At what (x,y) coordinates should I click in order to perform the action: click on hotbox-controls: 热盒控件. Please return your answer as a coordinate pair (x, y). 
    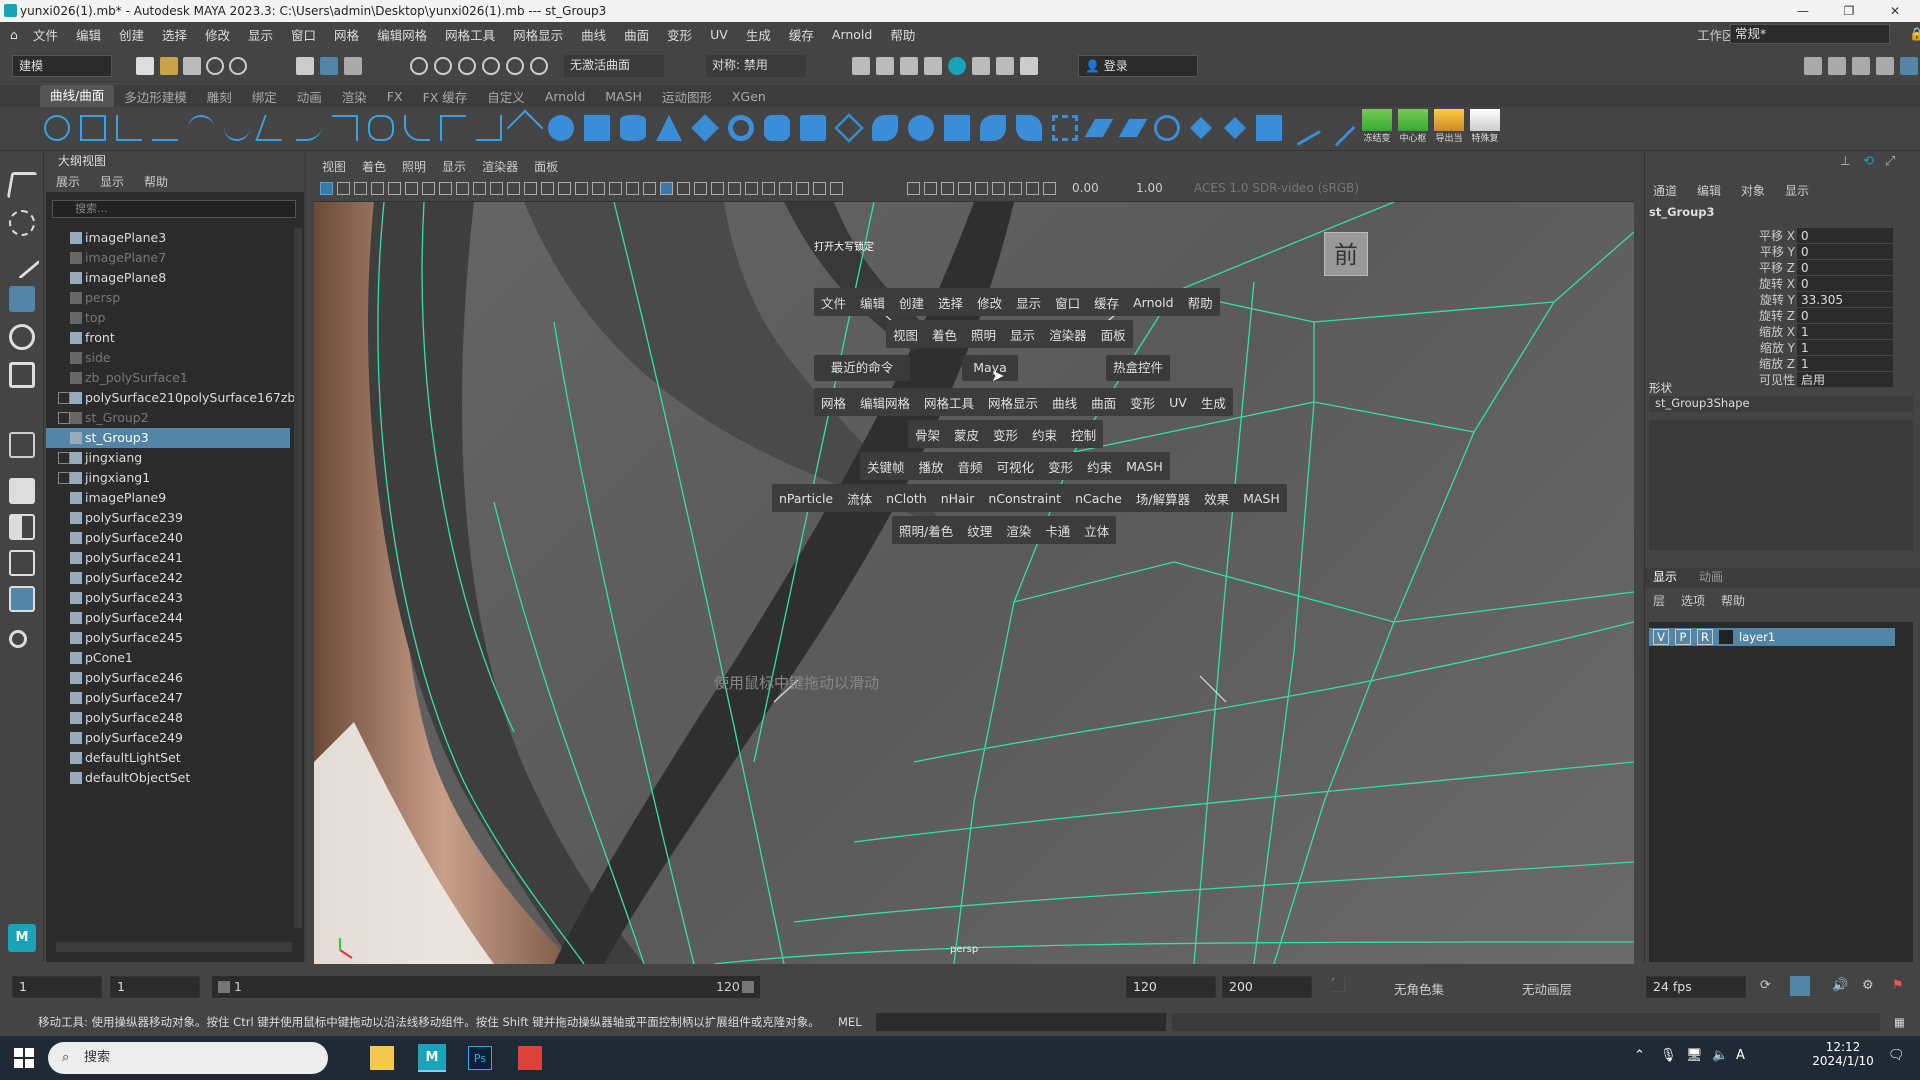
    Looking at the image, I should click on (1138, 368).